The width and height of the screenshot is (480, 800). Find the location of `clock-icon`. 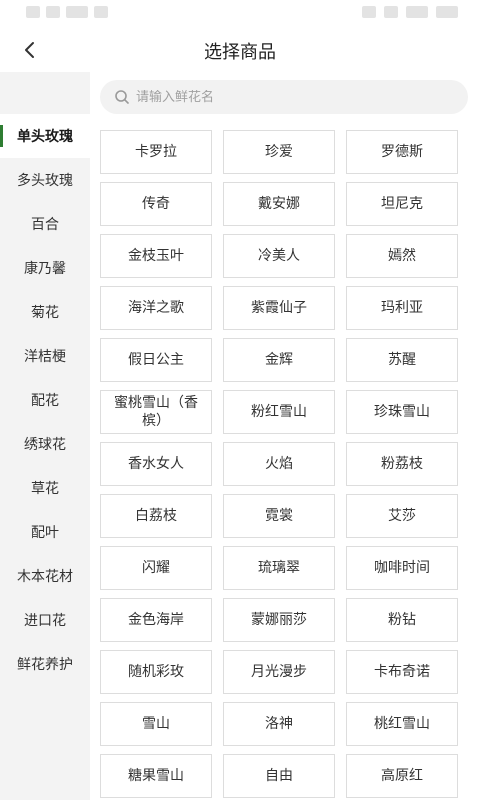

clock-icon is located at coordinates (447, 12).